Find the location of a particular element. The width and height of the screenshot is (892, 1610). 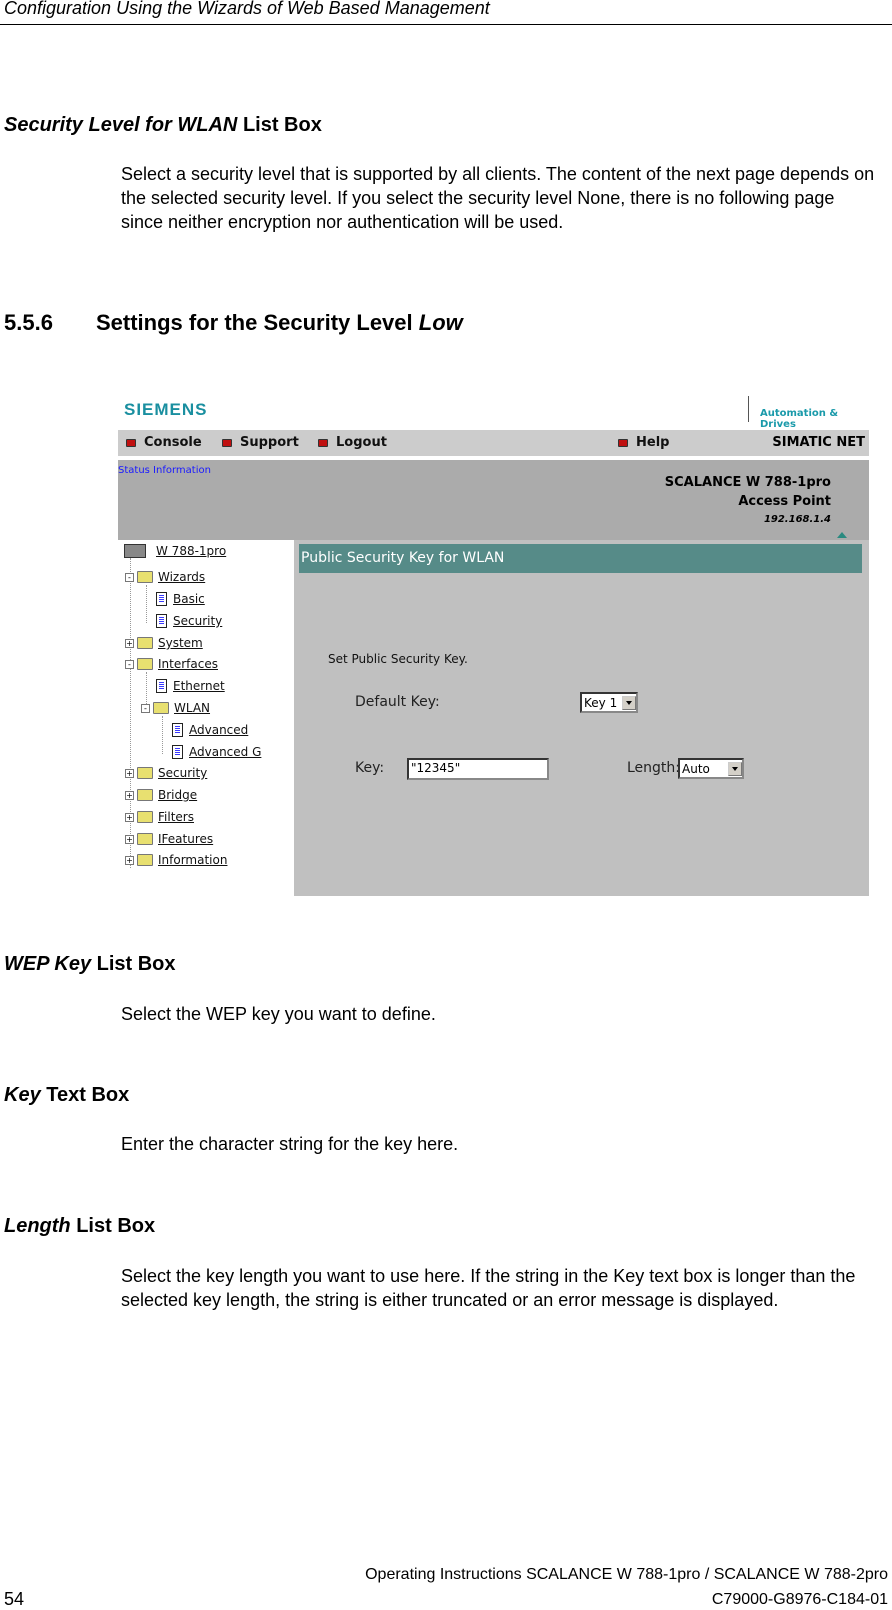

tree-item-advanced: Advanced is located at coordinates (210, 730).